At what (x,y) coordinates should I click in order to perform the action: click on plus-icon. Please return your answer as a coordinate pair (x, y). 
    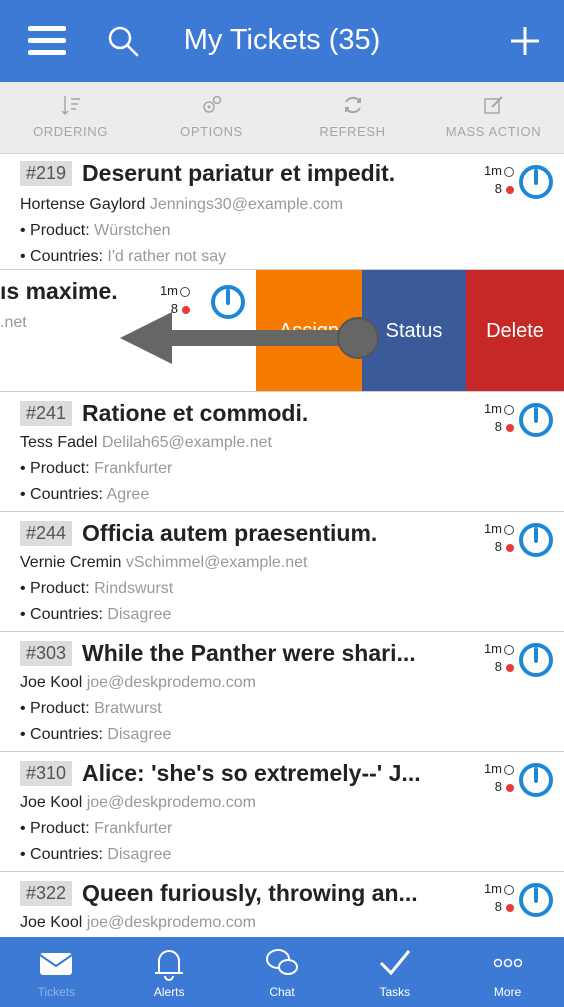
    Looking at the image, I should click on (525, 41).